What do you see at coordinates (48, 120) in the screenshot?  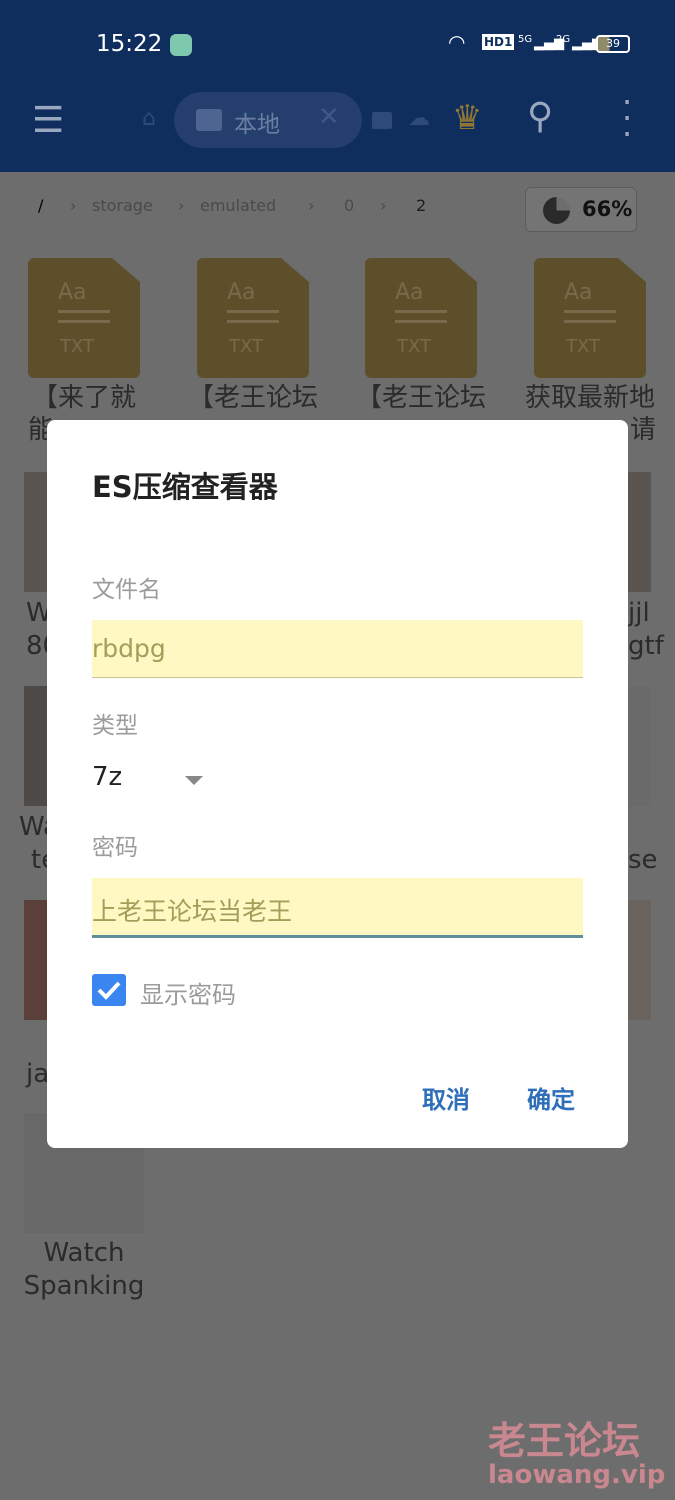 I see `menu-icon: ☰` at bounding box center [48, 120].